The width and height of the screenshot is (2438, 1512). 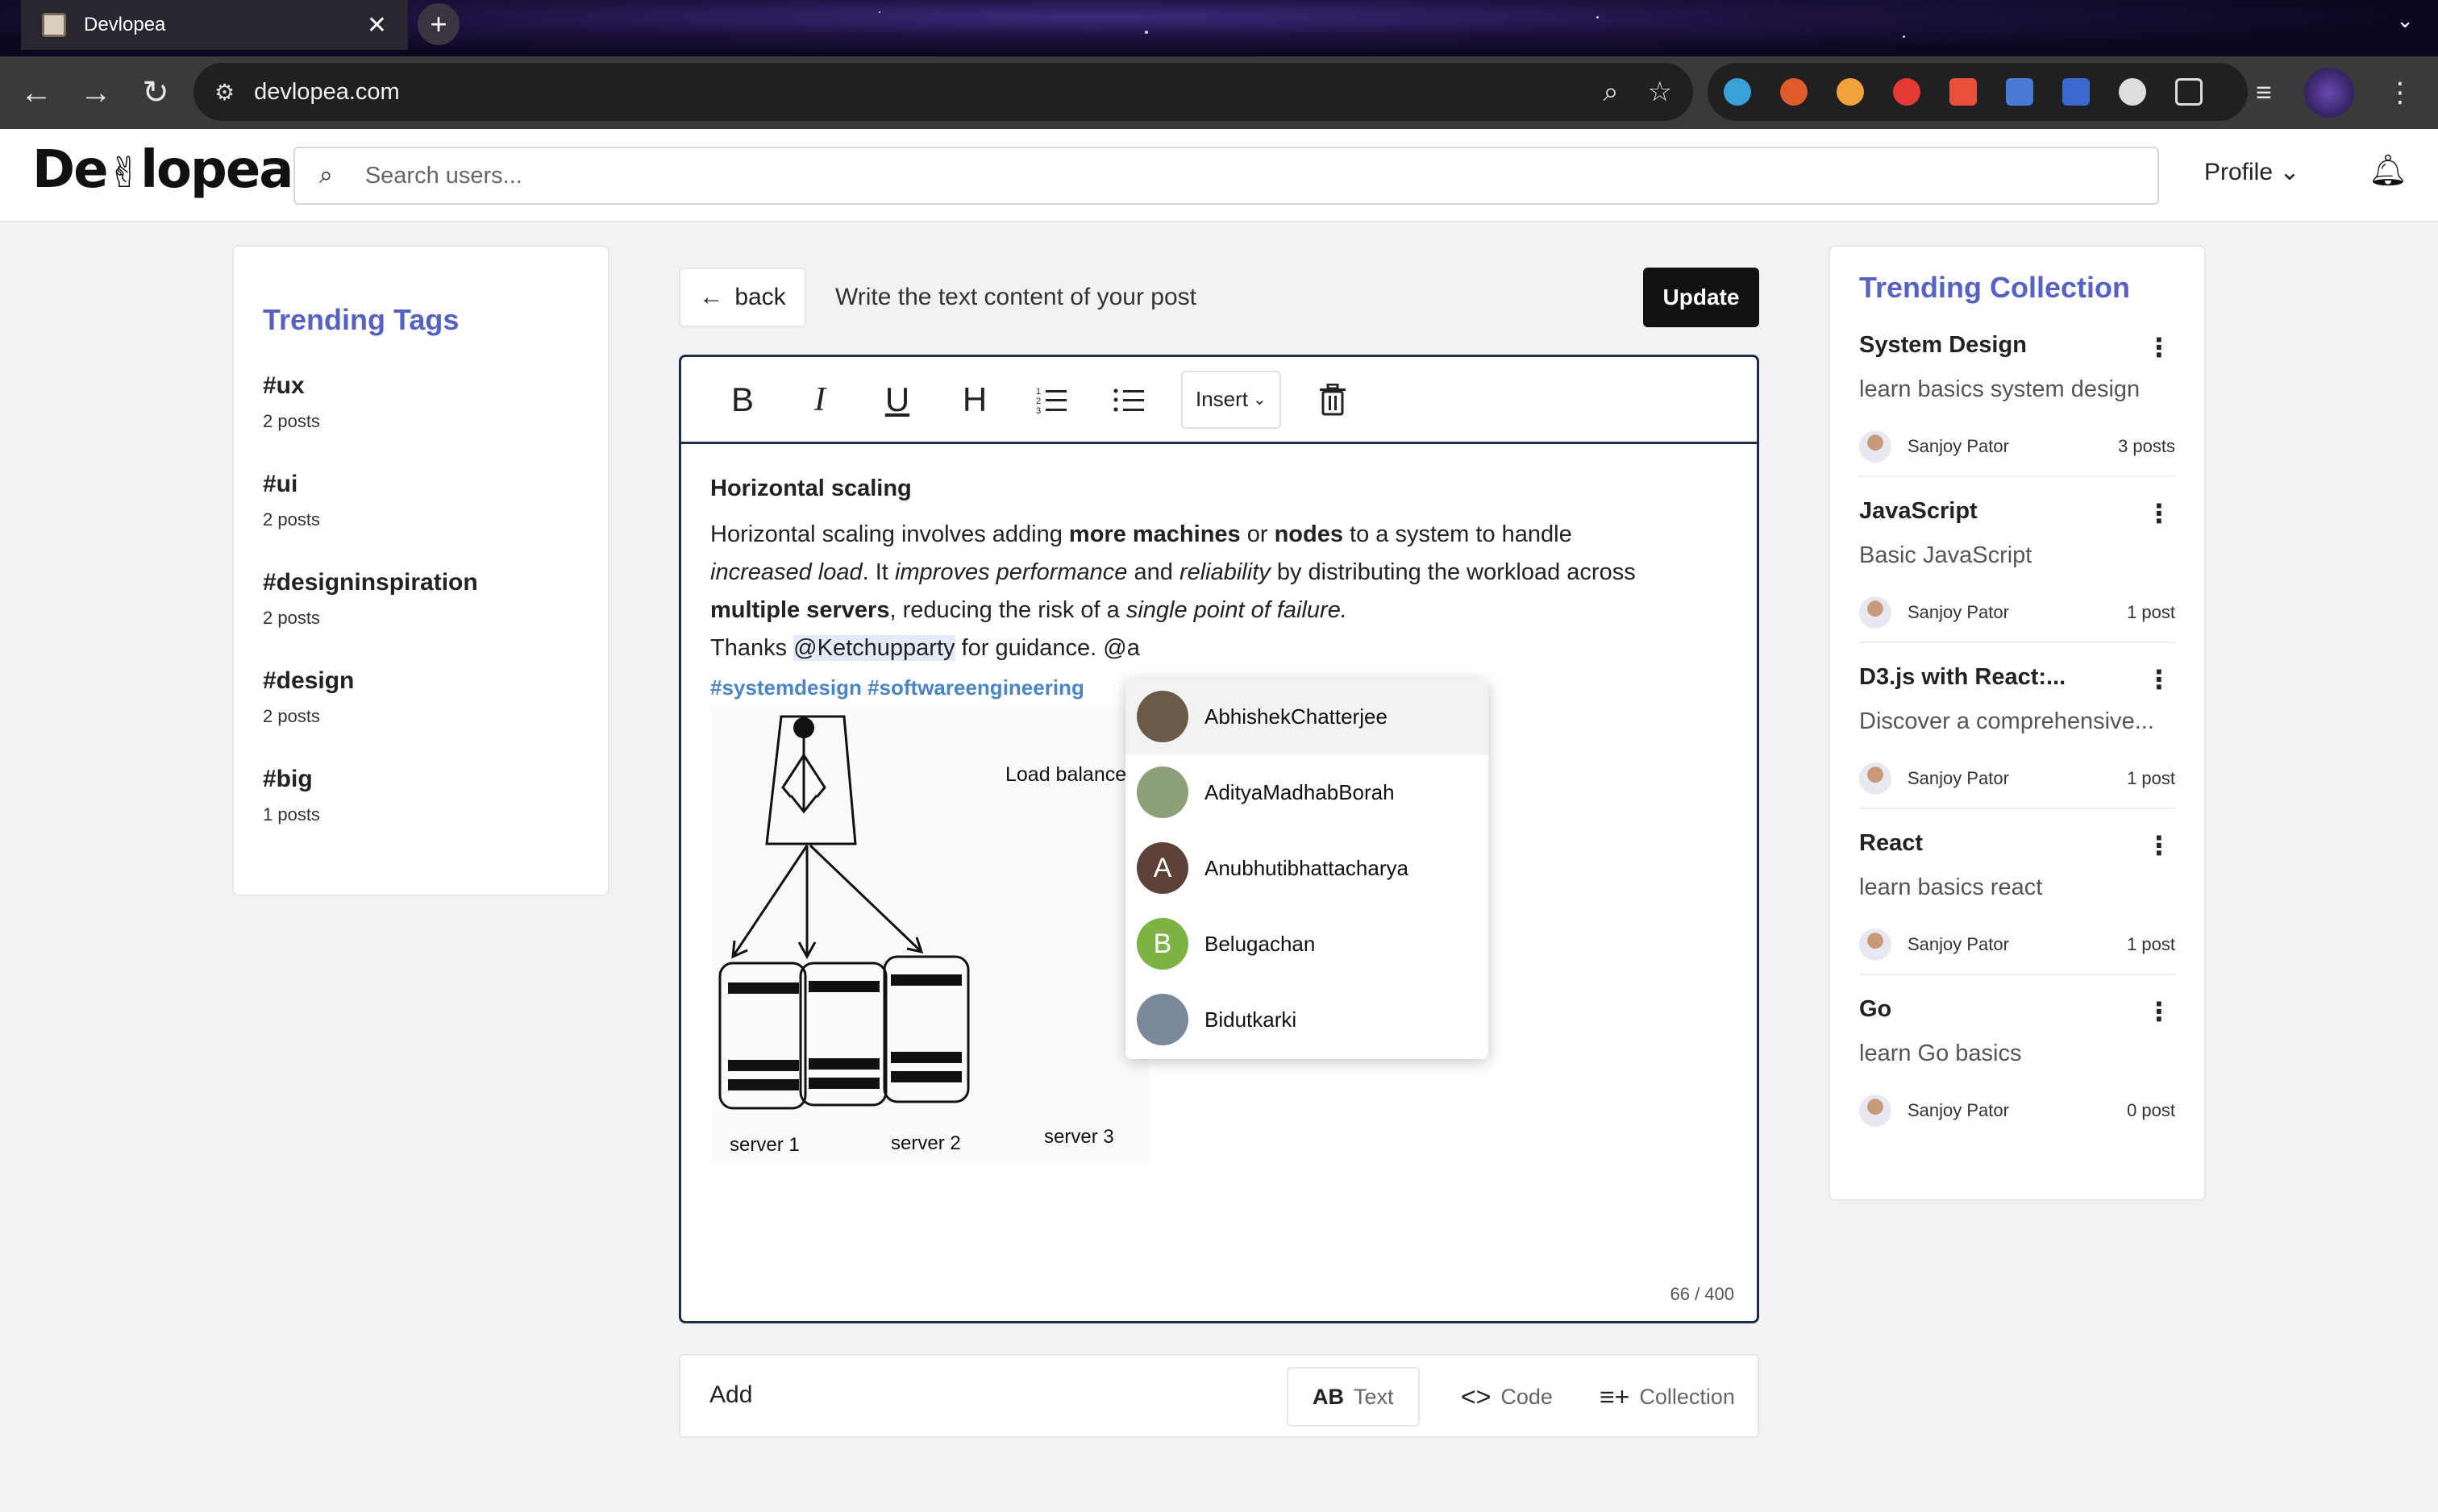 What do you see at coordinates (1701, 297) in the screenshot?
I see `update-button: Update` at bounding box center [1701, 297].